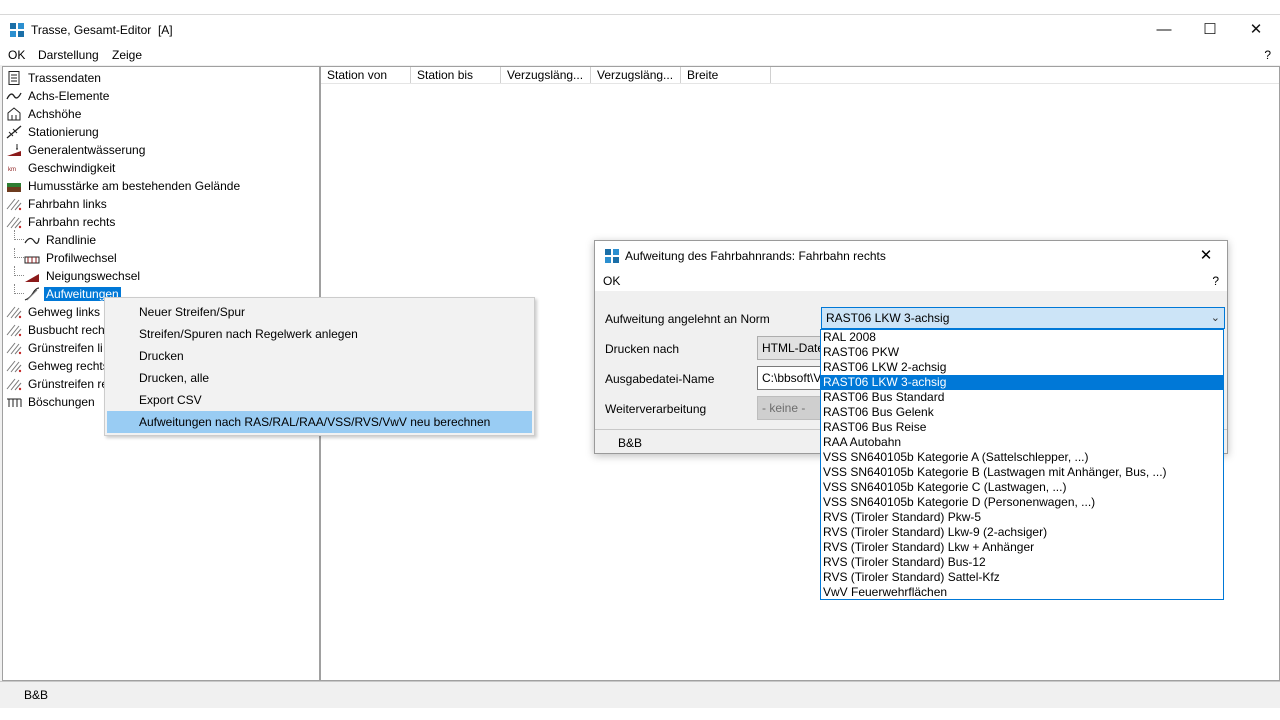 The image size is (1280, 720). What do you see at coordinates (51, 401) in the screenshot?
I see `tree-item: Böschungen` at bounding box center [51, 401].